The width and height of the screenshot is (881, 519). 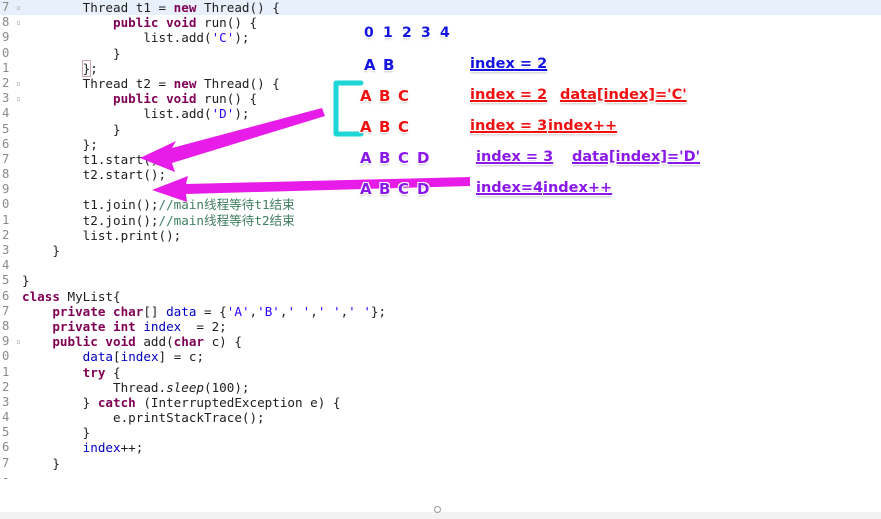 I want to click on annotation-cells-row-abc-1: ABC, so click(x=388, y=96).